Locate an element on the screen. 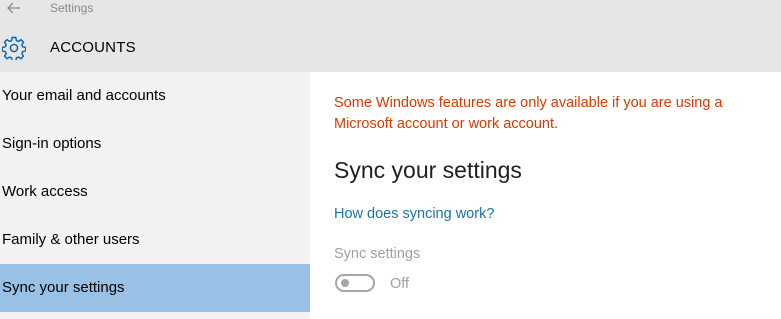 The width and height of the screenshot is (781, 319). sync-settings-toggle is located at coordinates (355, 283).